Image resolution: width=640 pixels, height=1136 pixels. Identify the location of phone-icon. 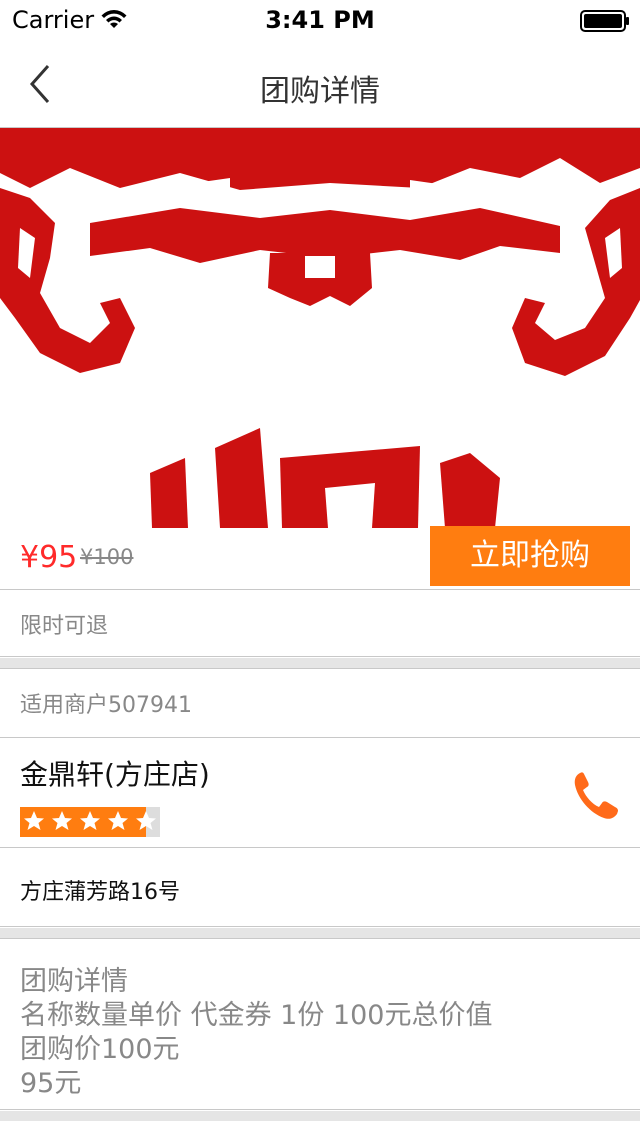
(596, 795).